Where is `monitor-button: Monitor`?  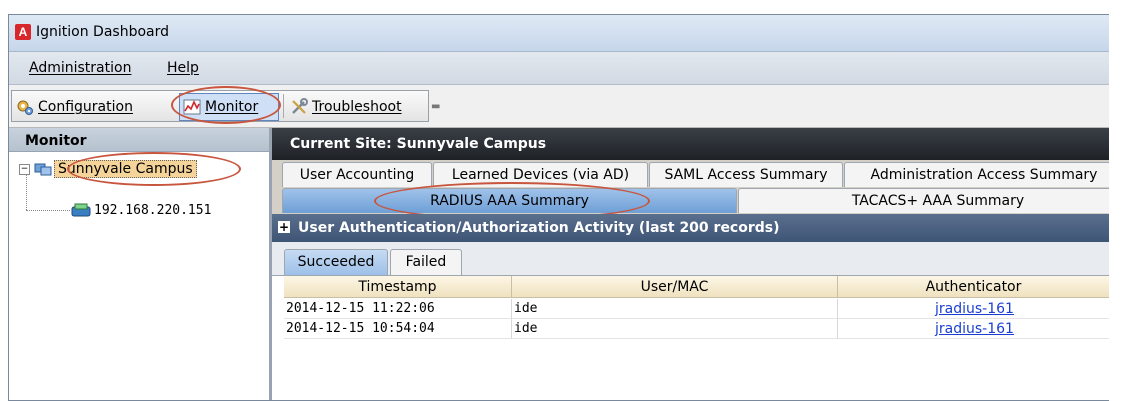
monitor-button: Monitor is located at coordinates (220, 107).